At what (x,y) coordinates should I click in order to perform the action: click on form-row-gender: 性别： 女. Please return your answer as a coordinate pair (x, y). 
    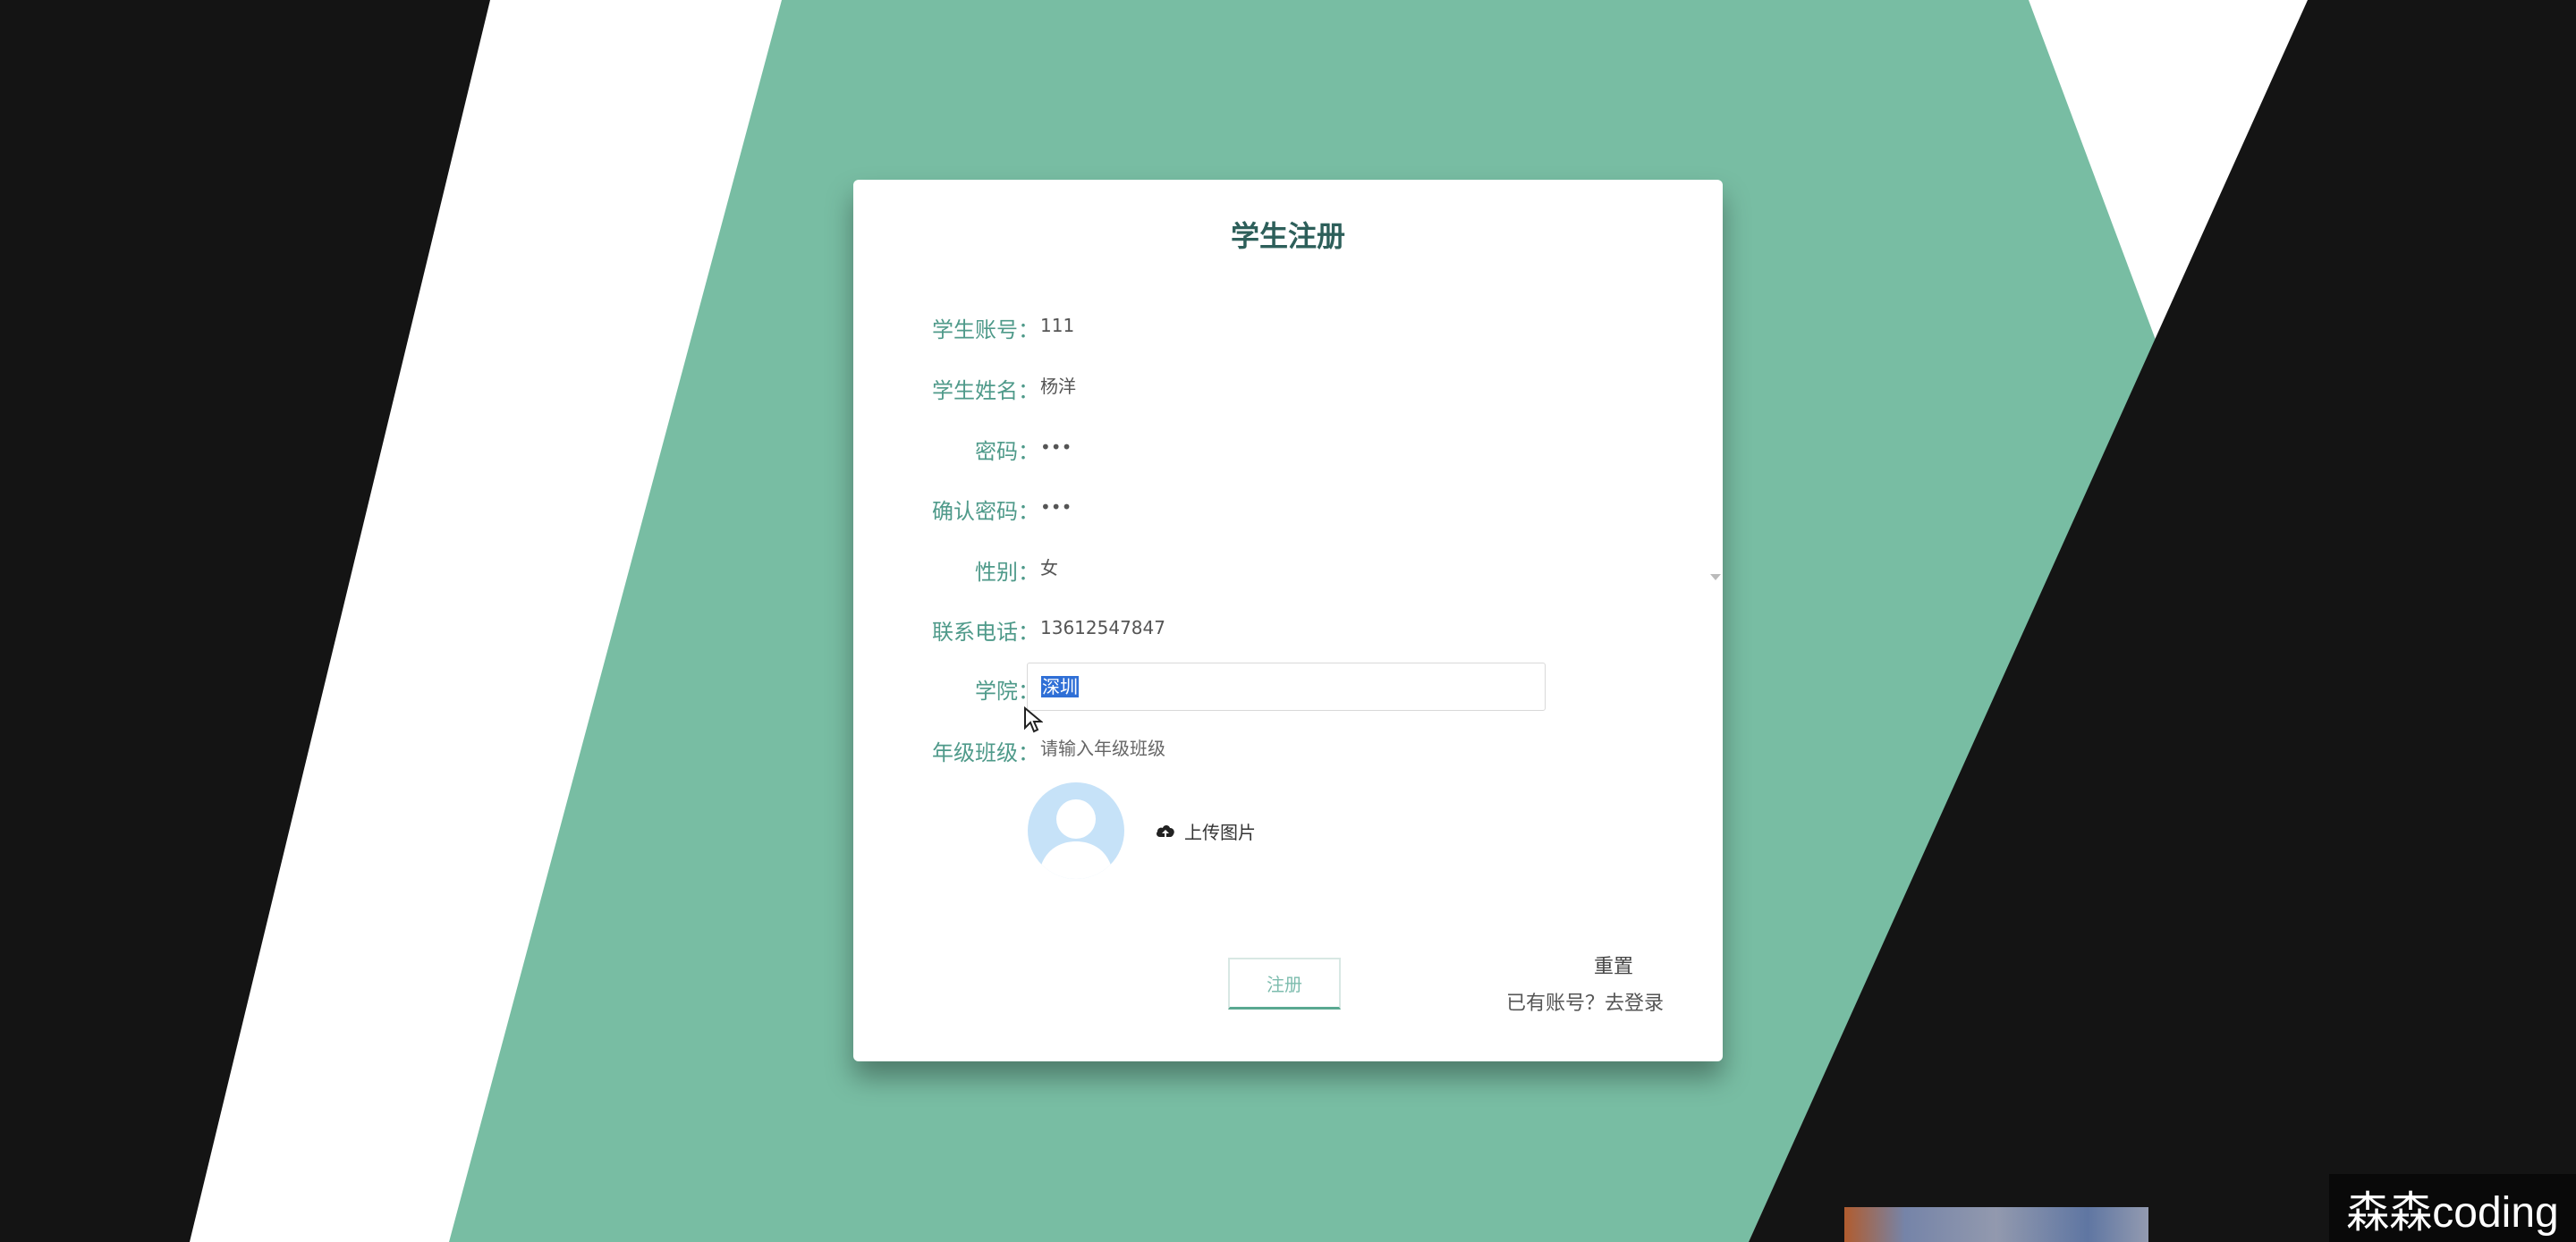
    Looking at the image, I should click on (1288, 569).